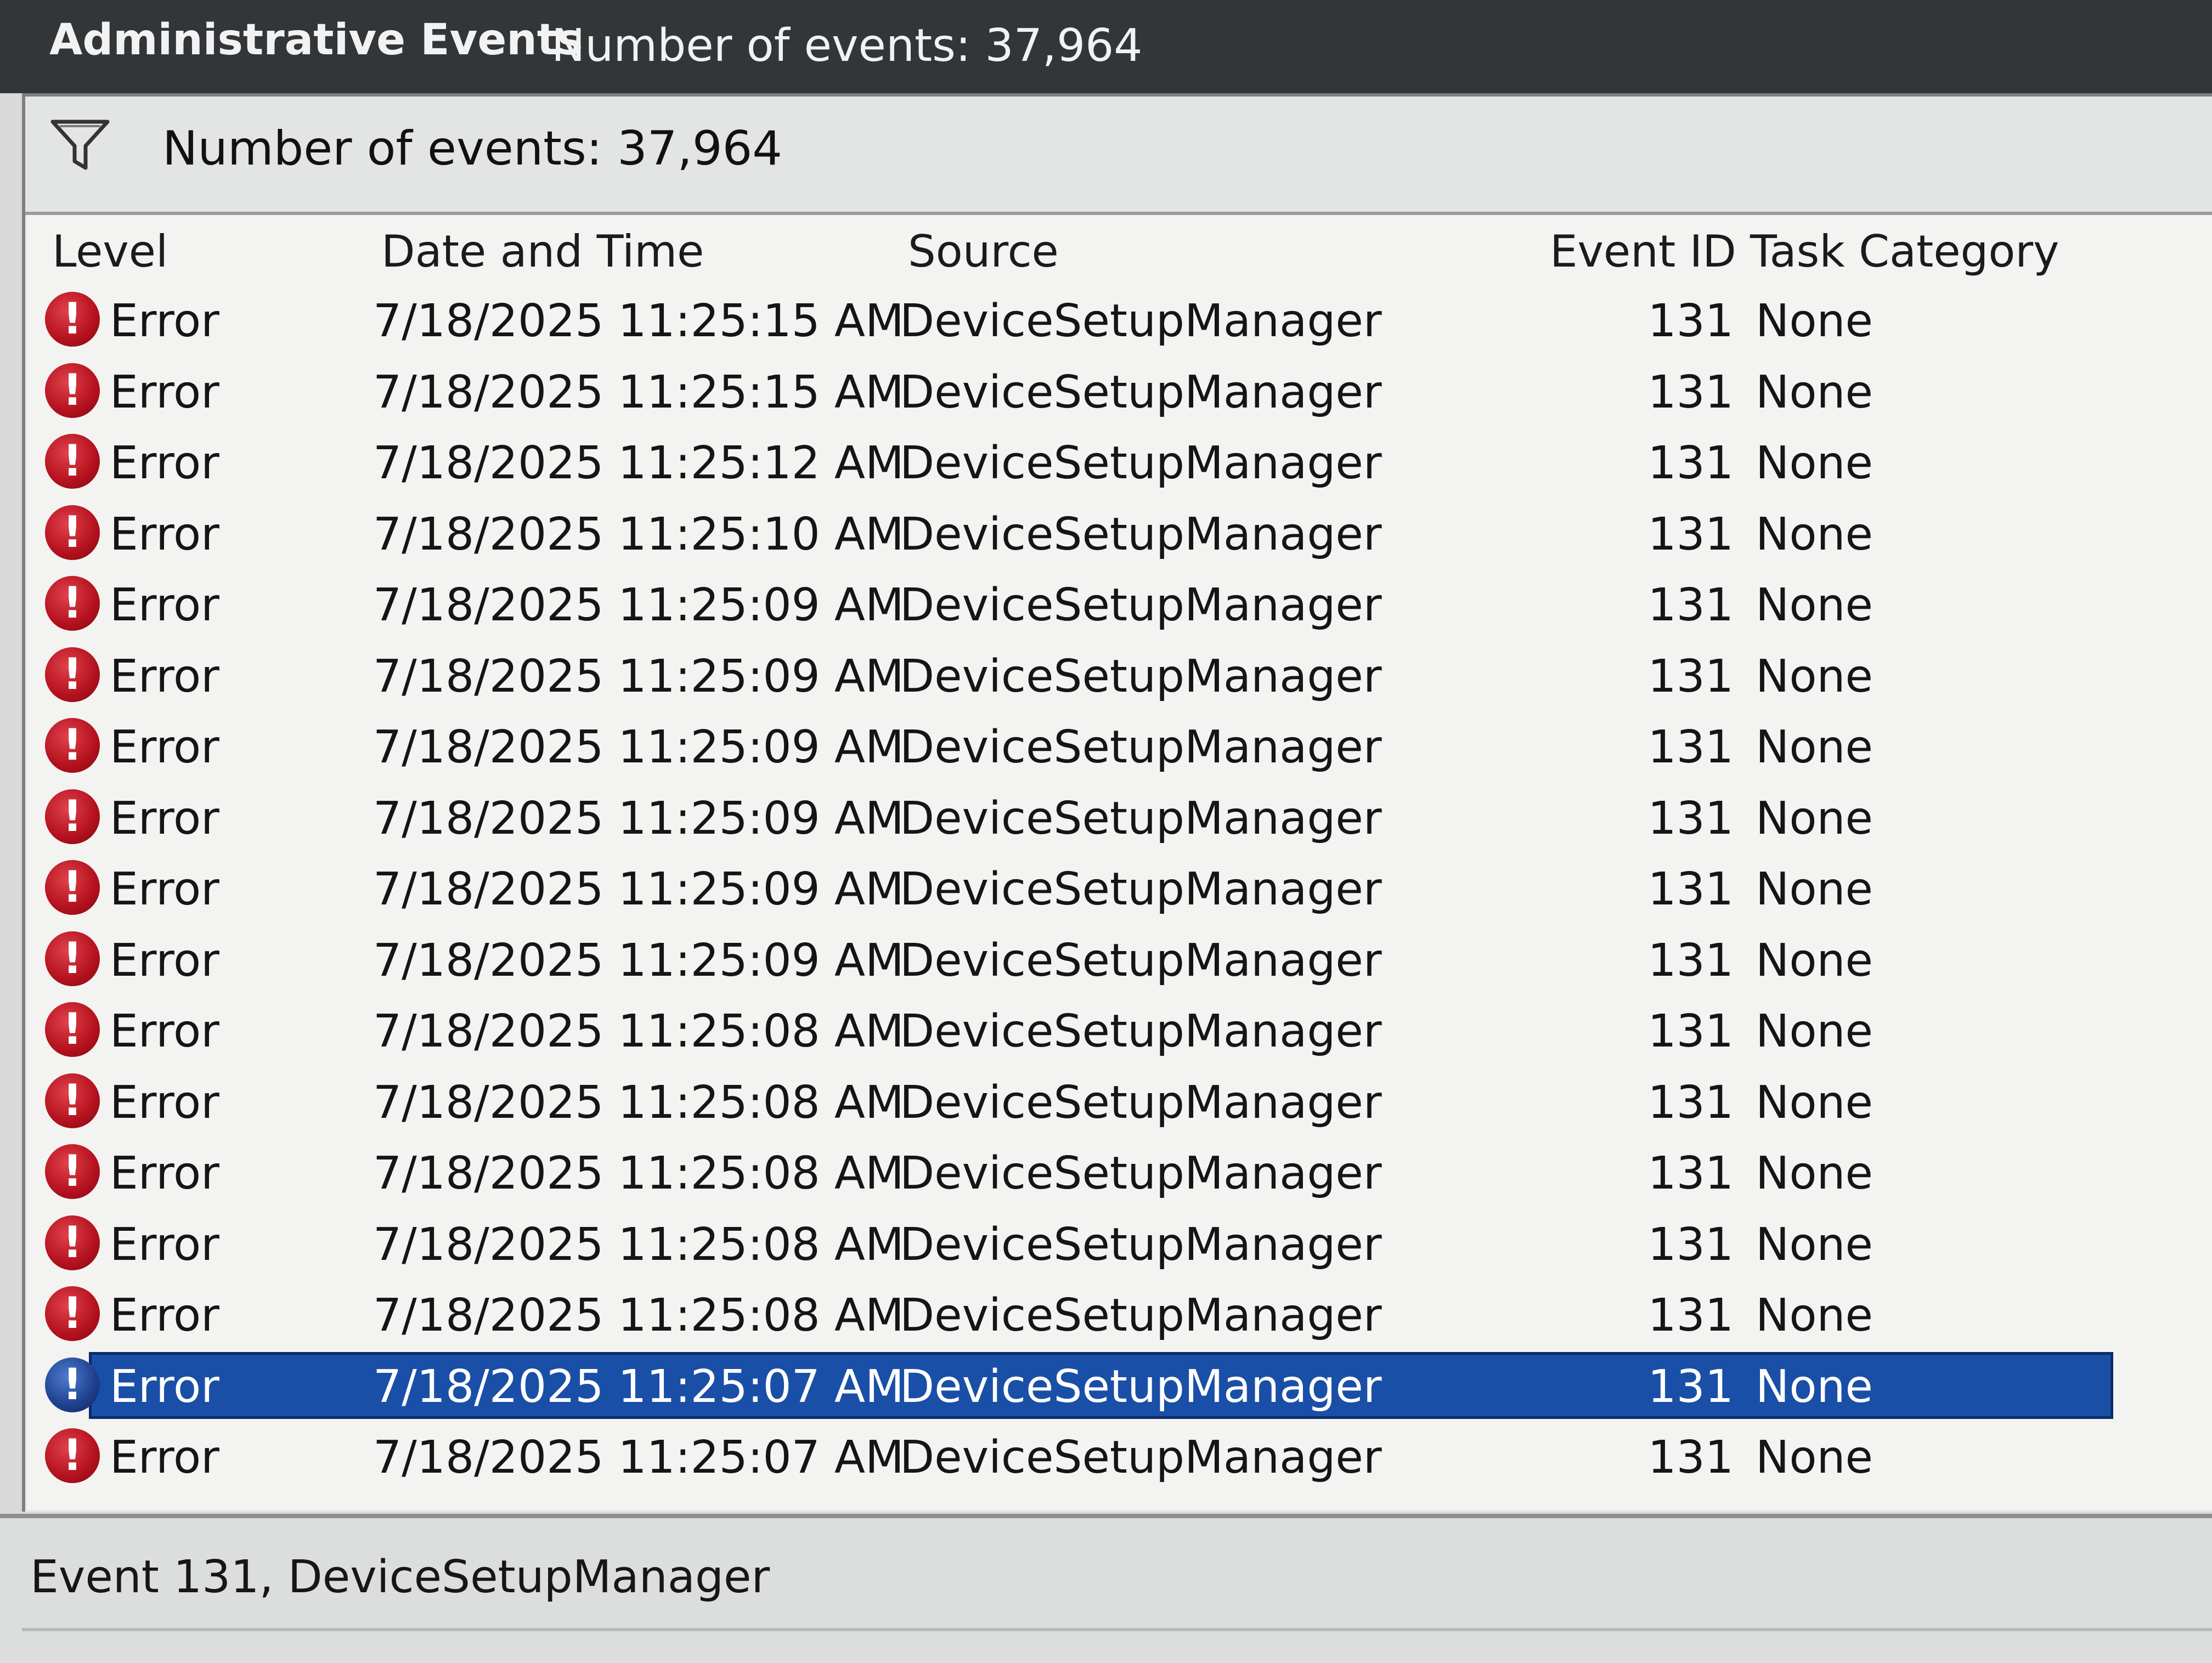  Describe the element at coordinates (316, 40) in the screenshot. I see `view-title: Administrative Events` at that location.